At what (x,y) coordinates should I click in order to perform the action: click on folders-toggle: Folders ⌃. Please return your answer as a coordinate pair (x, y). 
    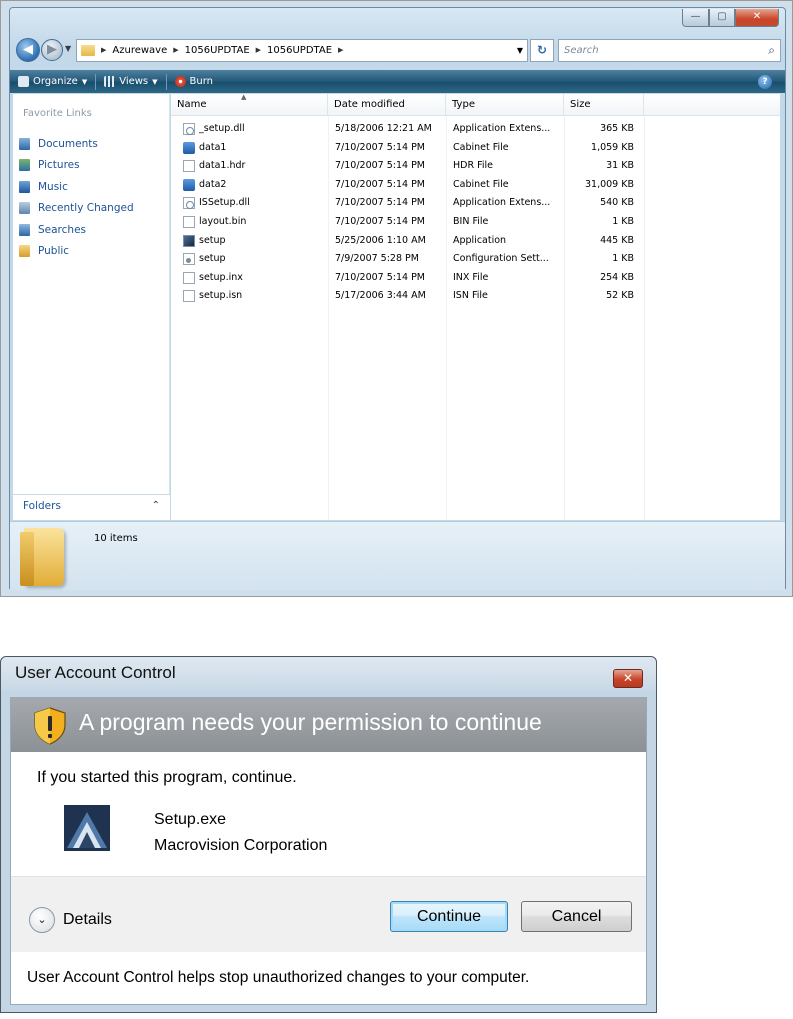
    Looking at the image, I should click on (91, 507).